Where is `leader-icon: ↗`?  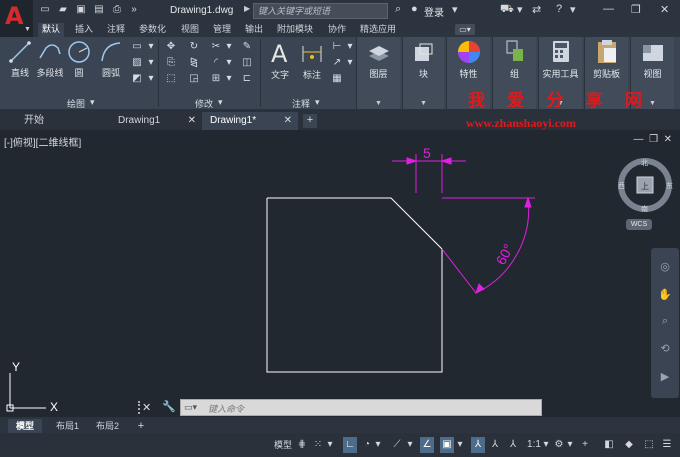
leader-icon: ↗ is located at coordinates (337, 63).